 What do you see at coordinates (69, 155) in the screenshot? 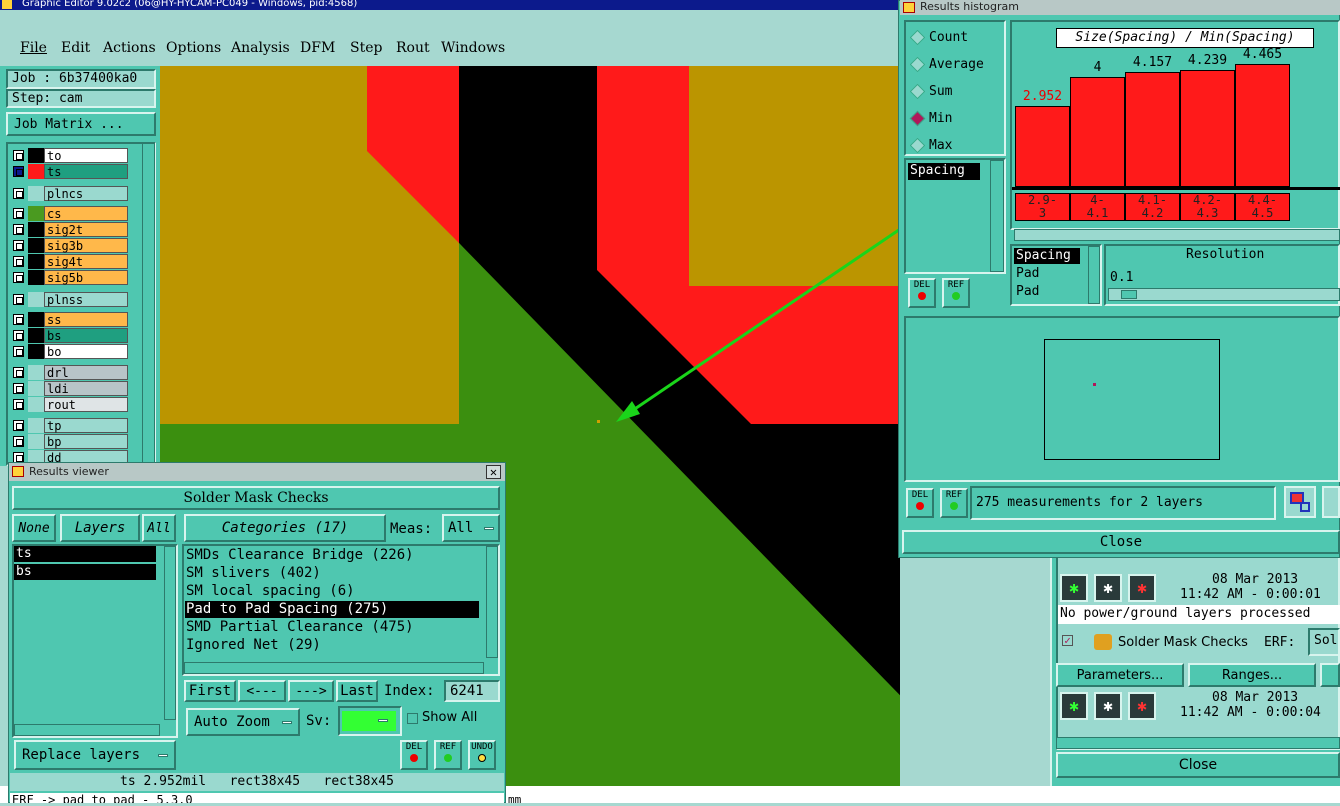
I see `layer-row-to: to` at bounding box center [69, 155].